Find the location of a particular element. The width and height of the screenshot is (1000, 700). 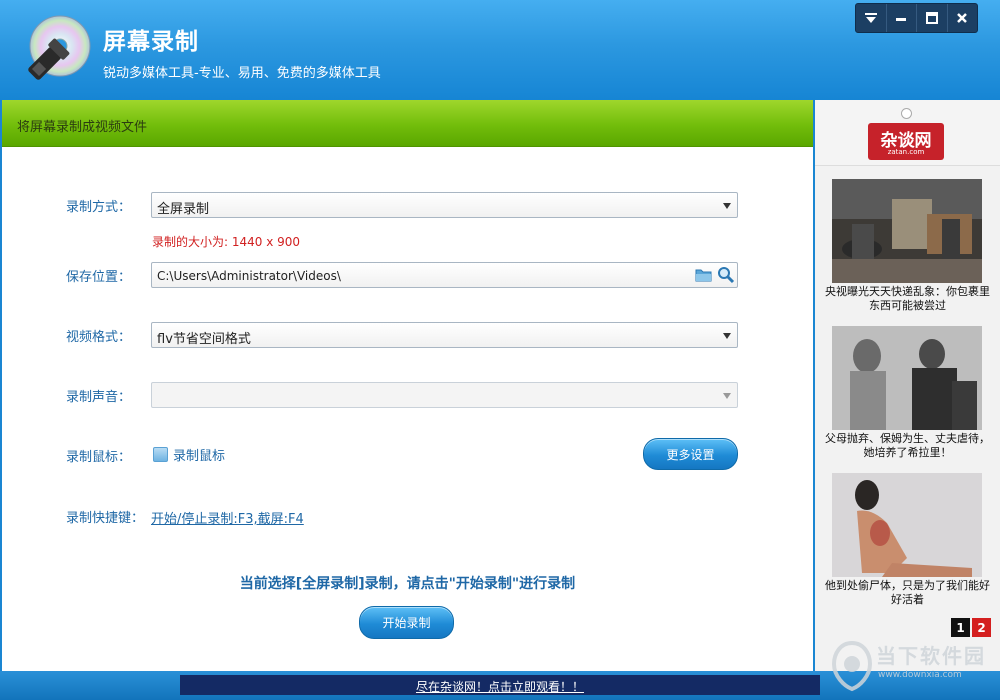

hotkey-label: 录制快捷键： is located at coordinates (105, 518).